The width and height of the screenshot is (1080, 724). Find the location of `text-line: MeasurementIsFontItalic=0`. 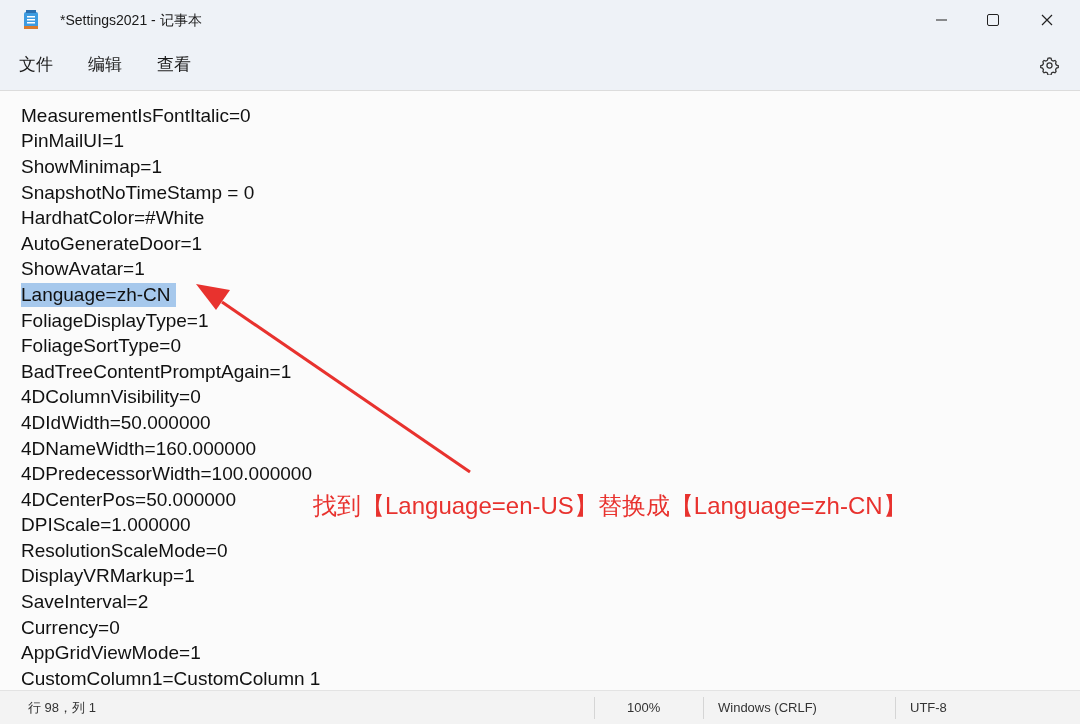

text-line: MeasurementIsFontItalic=0 is located at coordinates (136, 115).